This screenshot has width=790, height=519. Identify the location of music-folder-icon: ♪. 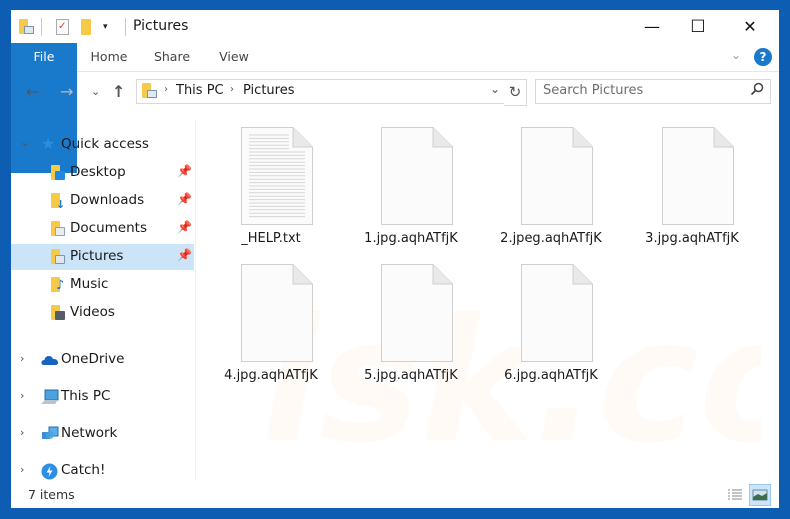
(59, 285).